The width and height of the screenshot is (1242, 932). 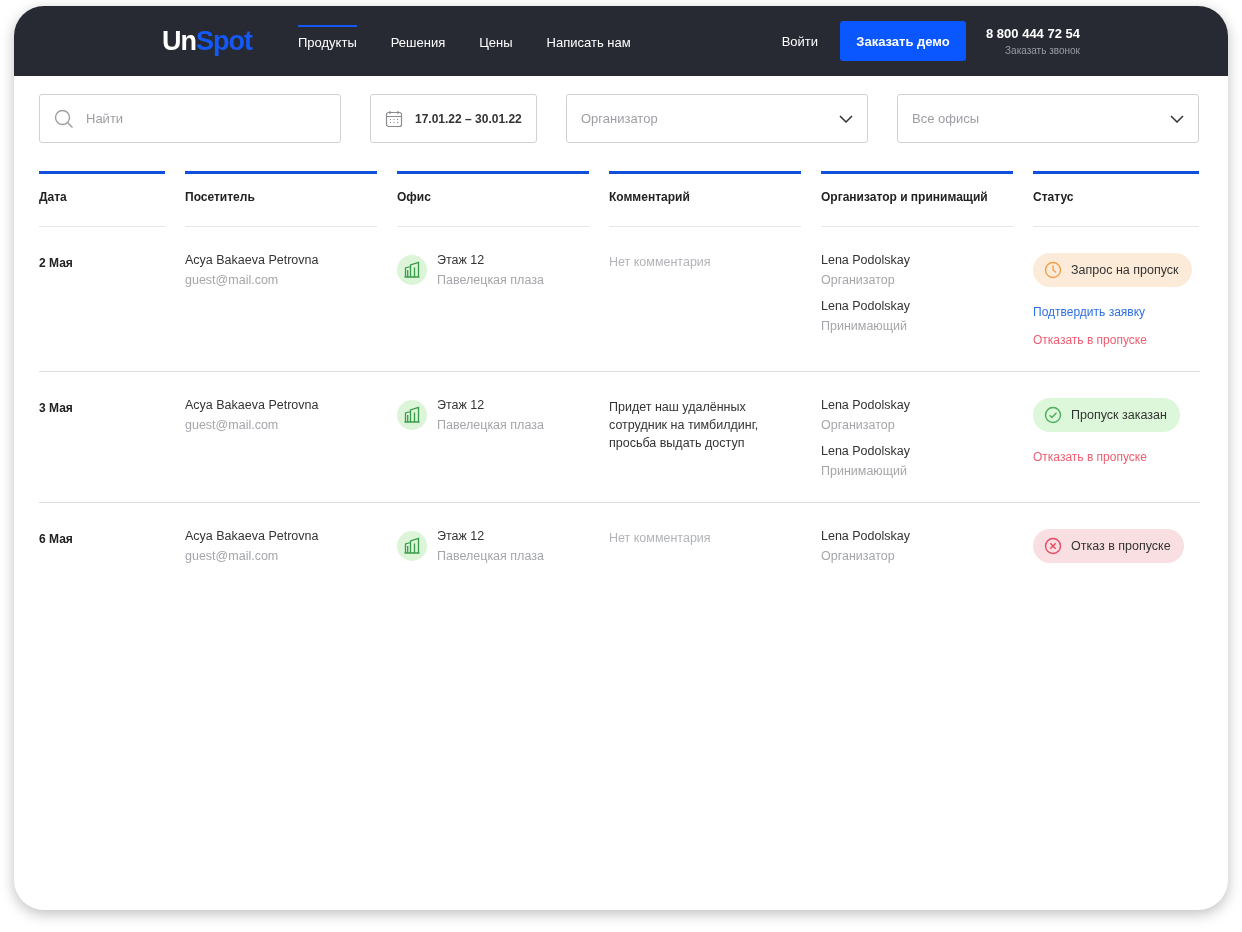 What do you see at coordinates (190, 118) in the screenshot?
I see `search-field: Найти` at bounding box center [190, 118].